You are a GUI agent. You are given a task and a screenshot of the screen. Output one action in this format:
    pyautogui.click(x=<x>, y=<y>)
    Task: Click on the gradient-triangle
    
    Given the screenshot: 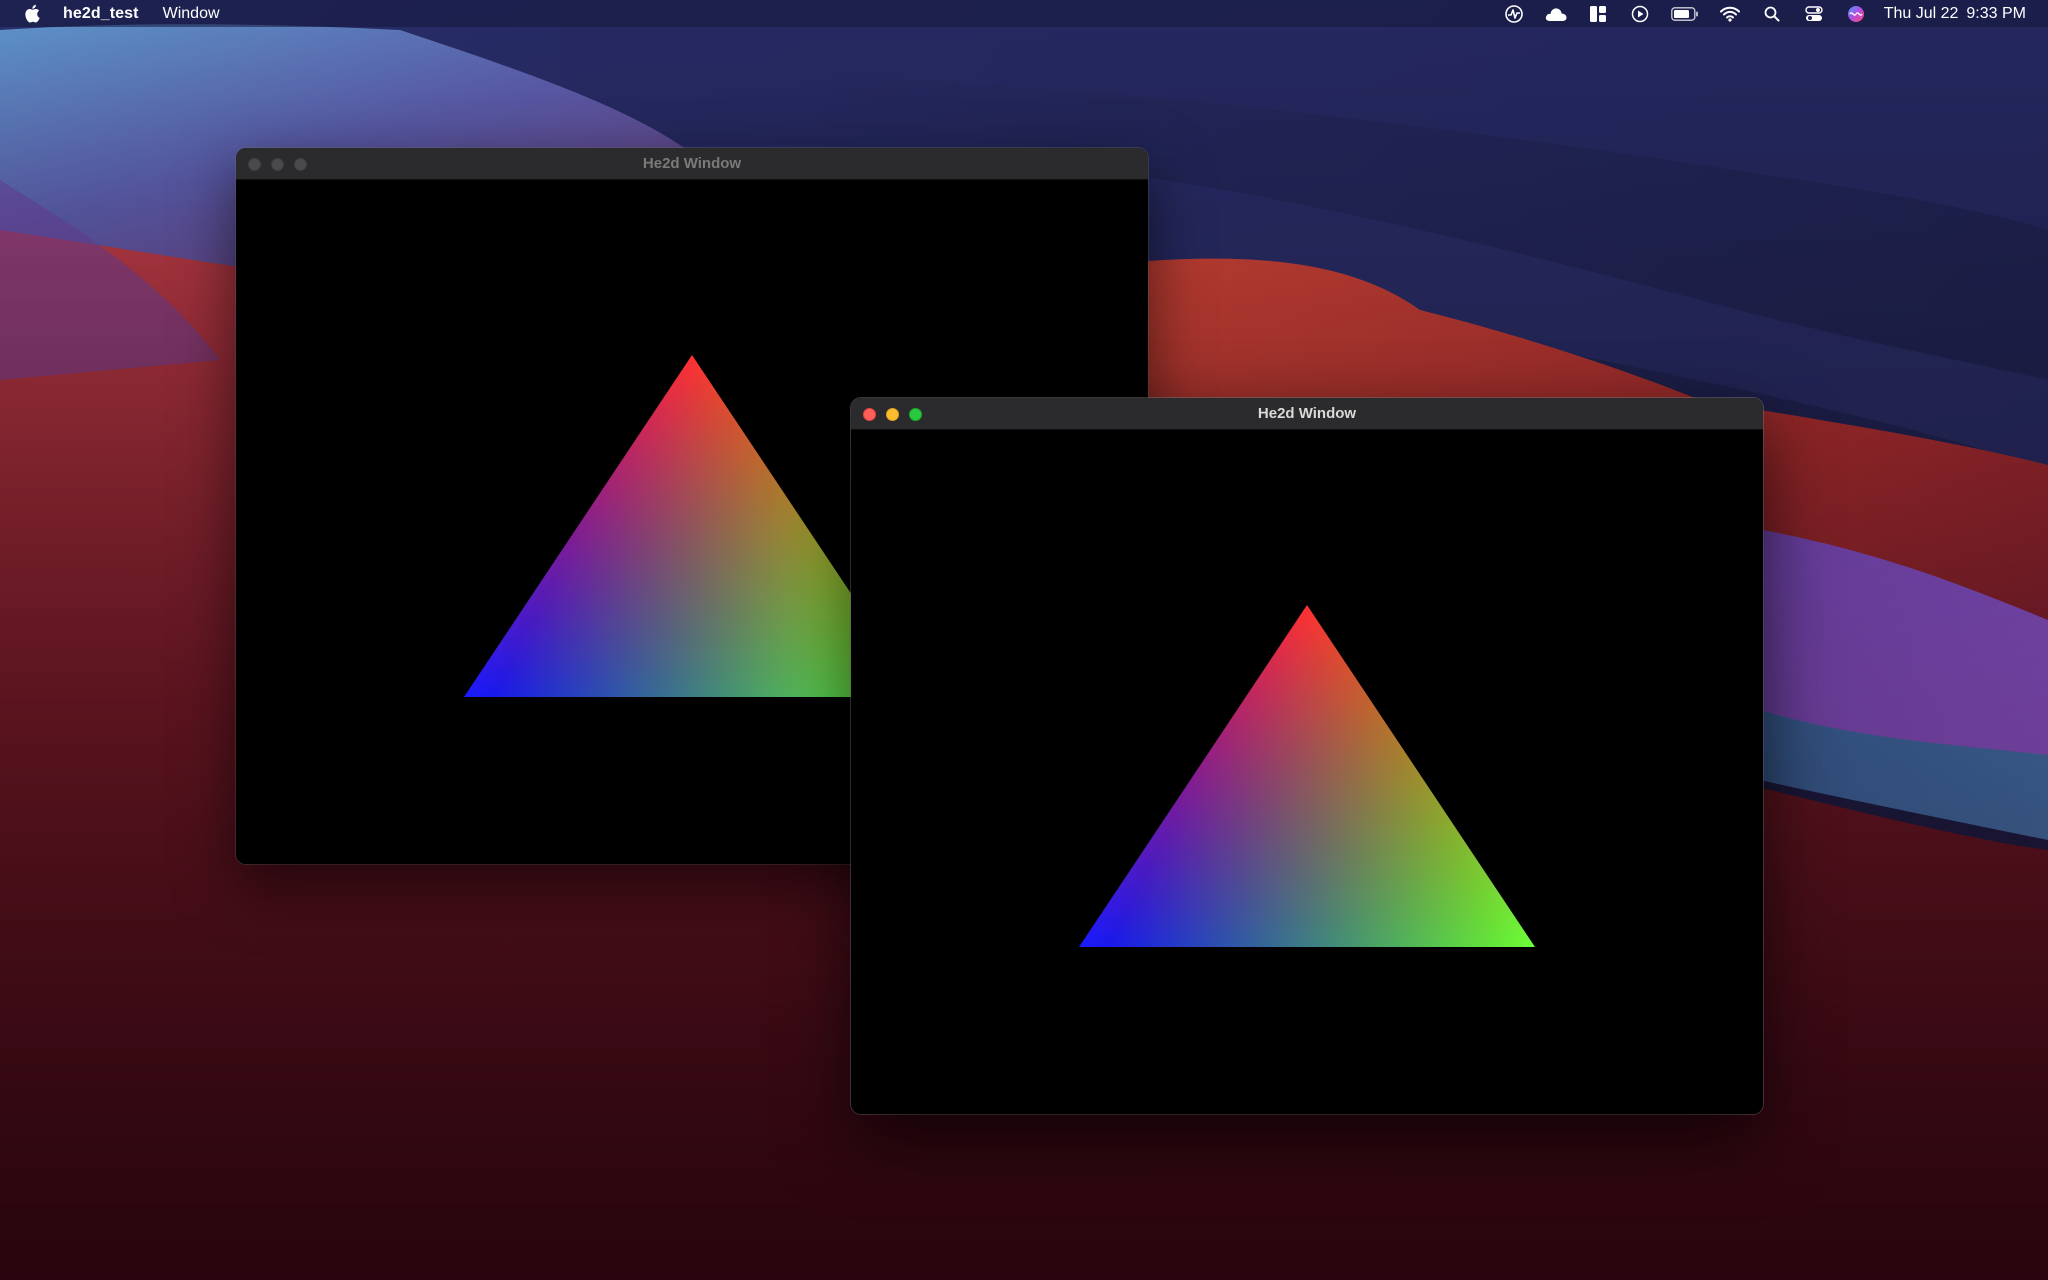 What is the action you would take?
    pyautogui.click(x=1307, y=776)
    